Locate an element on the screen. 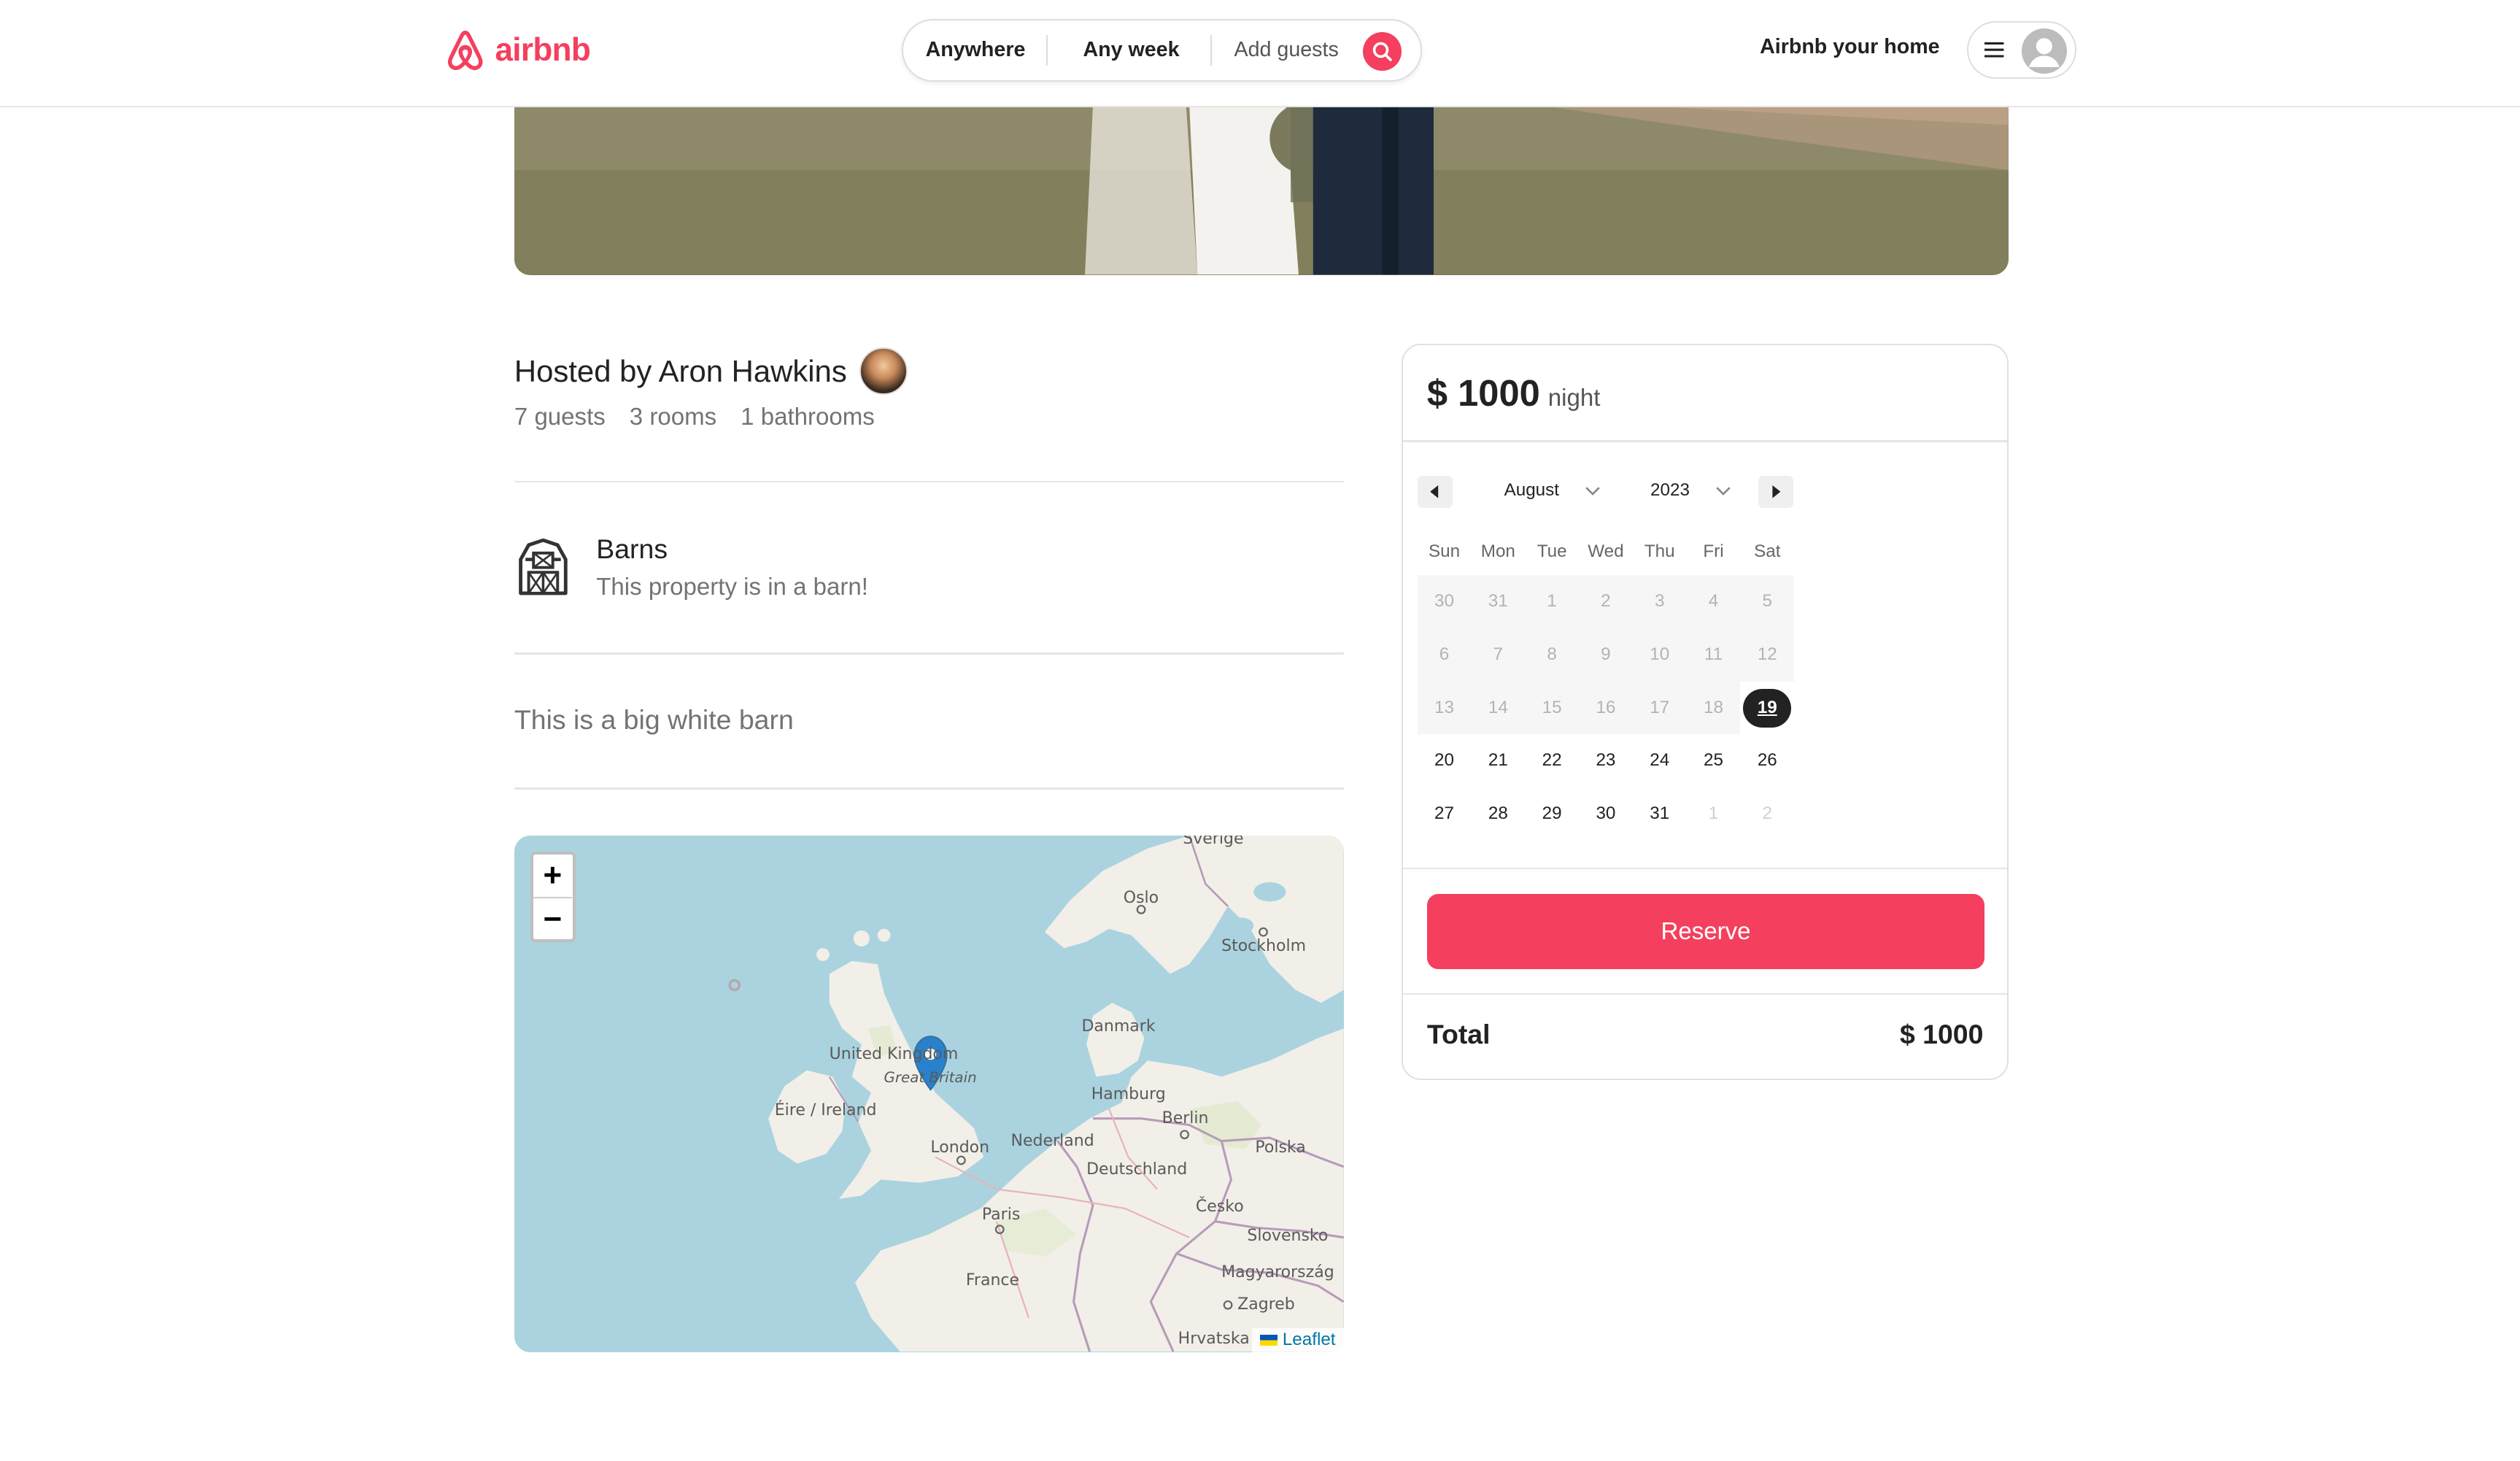 The width and height of the screenshot is (2520, 1461). calendar-day: 27 is located at coordinates (1445, 814).